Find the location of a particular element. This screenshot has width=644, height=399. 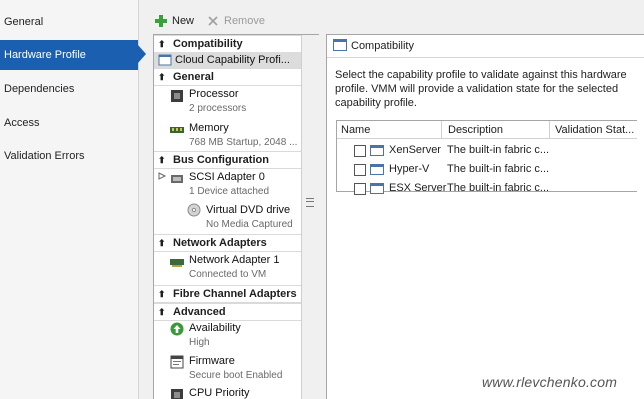

item-title: Memory is located at coordinates (209, 128).